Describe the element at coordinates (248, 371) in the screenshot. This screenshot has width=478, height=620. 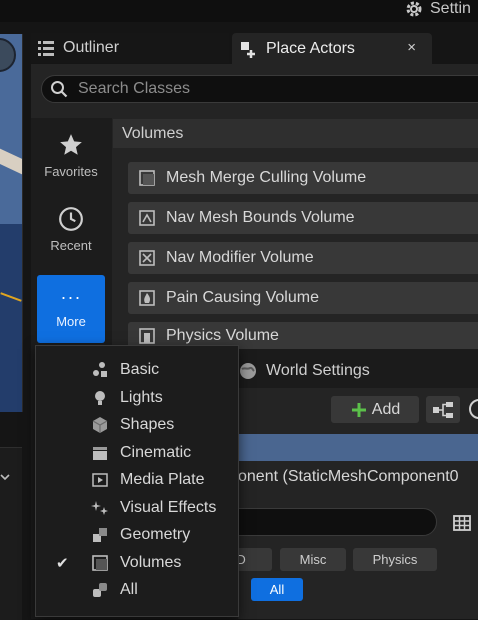
I see `globe-icon` at that location.